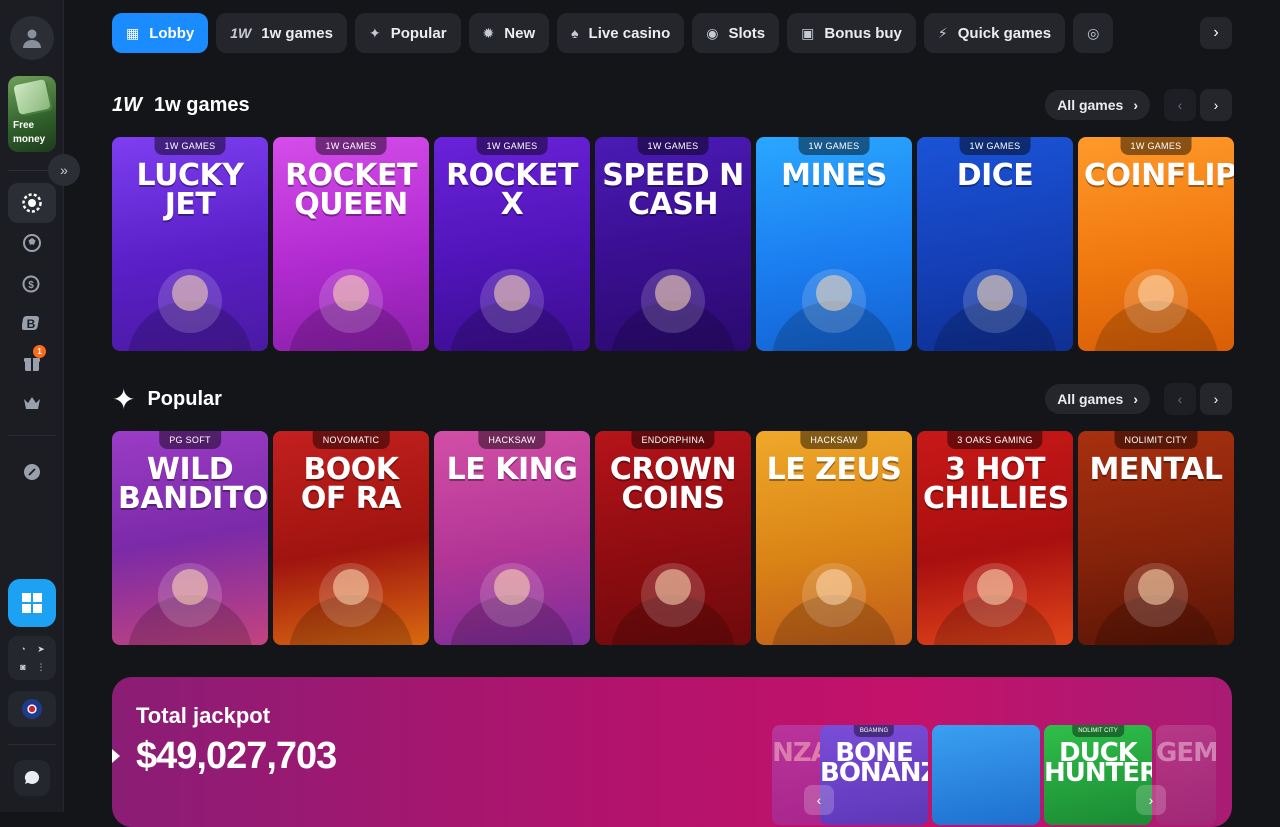 This screenshot has height=827, width=1280. I want to click on money-bill-icon, so click(32, 97).